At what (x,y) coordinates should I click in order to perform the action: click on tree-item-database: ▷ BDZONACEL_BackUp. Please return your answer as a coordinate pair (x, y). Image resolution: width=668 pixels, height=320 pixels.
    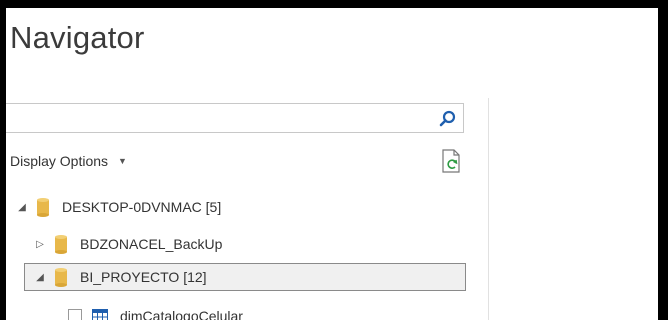
    Looking at the image, I should click on (128, 244).